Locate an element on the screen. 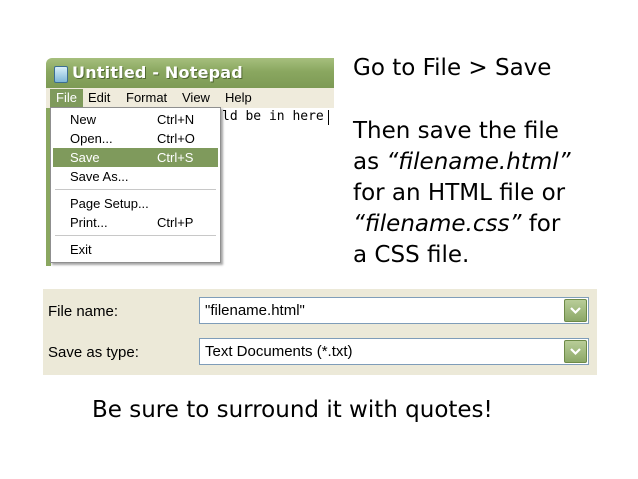 This screenshot has width=638, height=479. quotes-reminder: Be sure to surround it with quotes! is located at coordinates (292, 410).